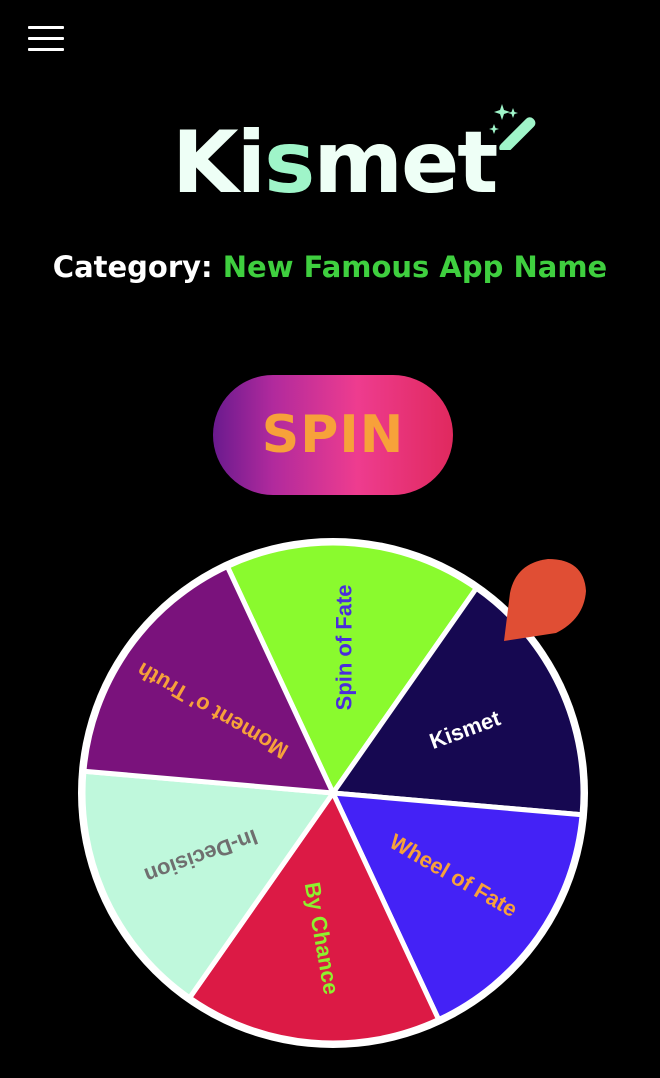  What do you see at coordinates (545, 600) in the screenshot?
I see `wheel-pointer` at bounding box center [545, 600].